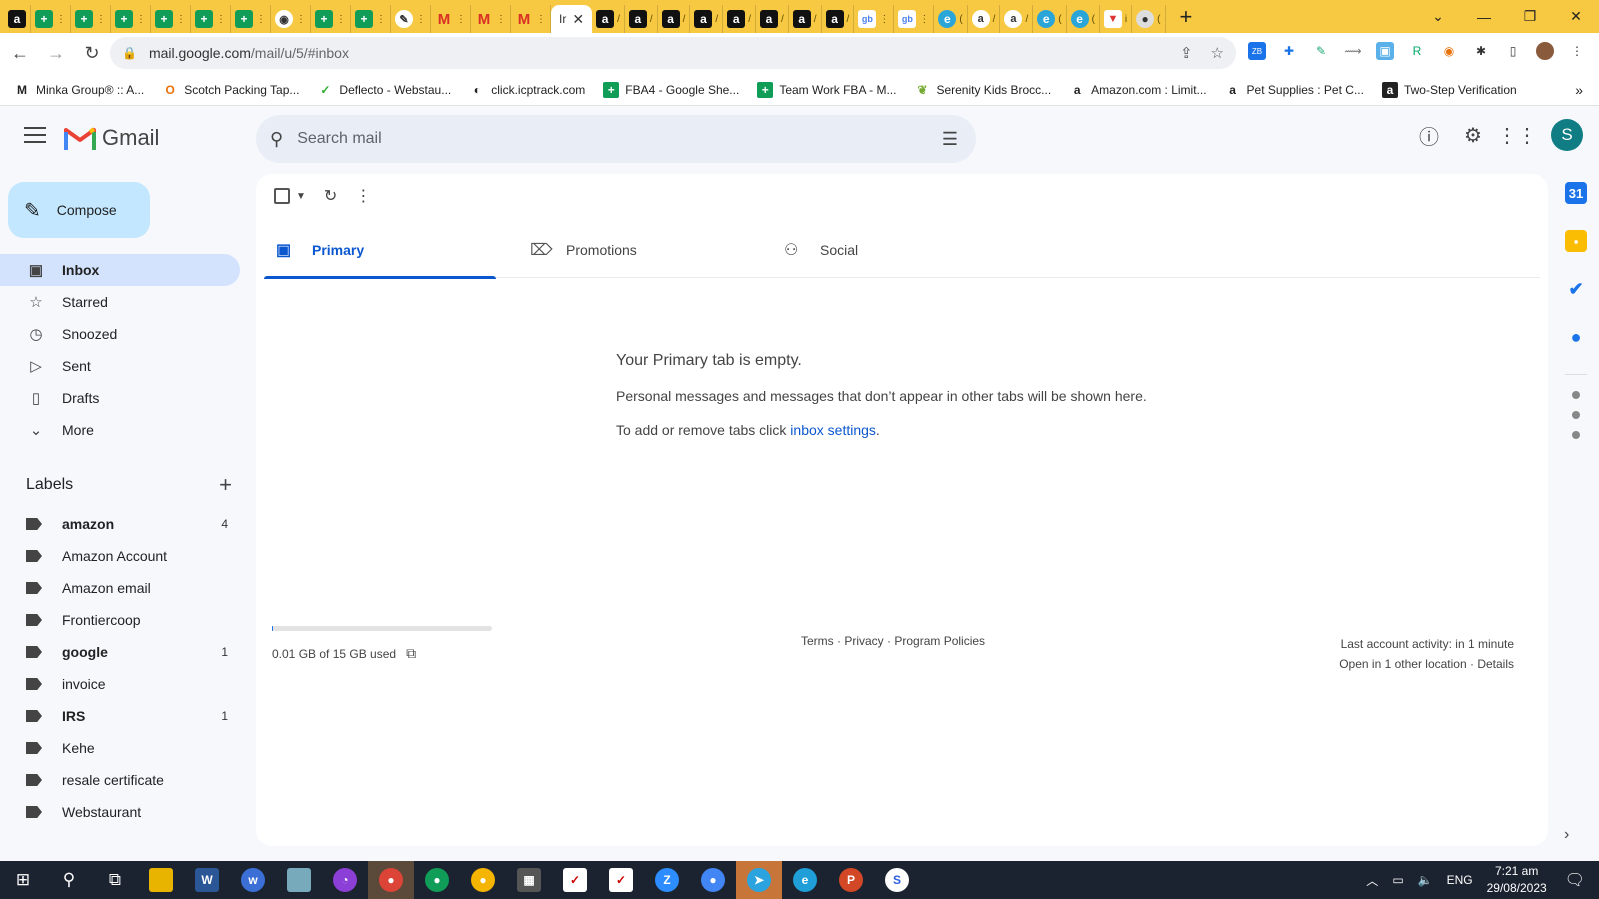  What do you see at coordinates (1481, 51) in the screenshot?
I see `puzzle-icon: ✱` at bounding box center [1481, 51].